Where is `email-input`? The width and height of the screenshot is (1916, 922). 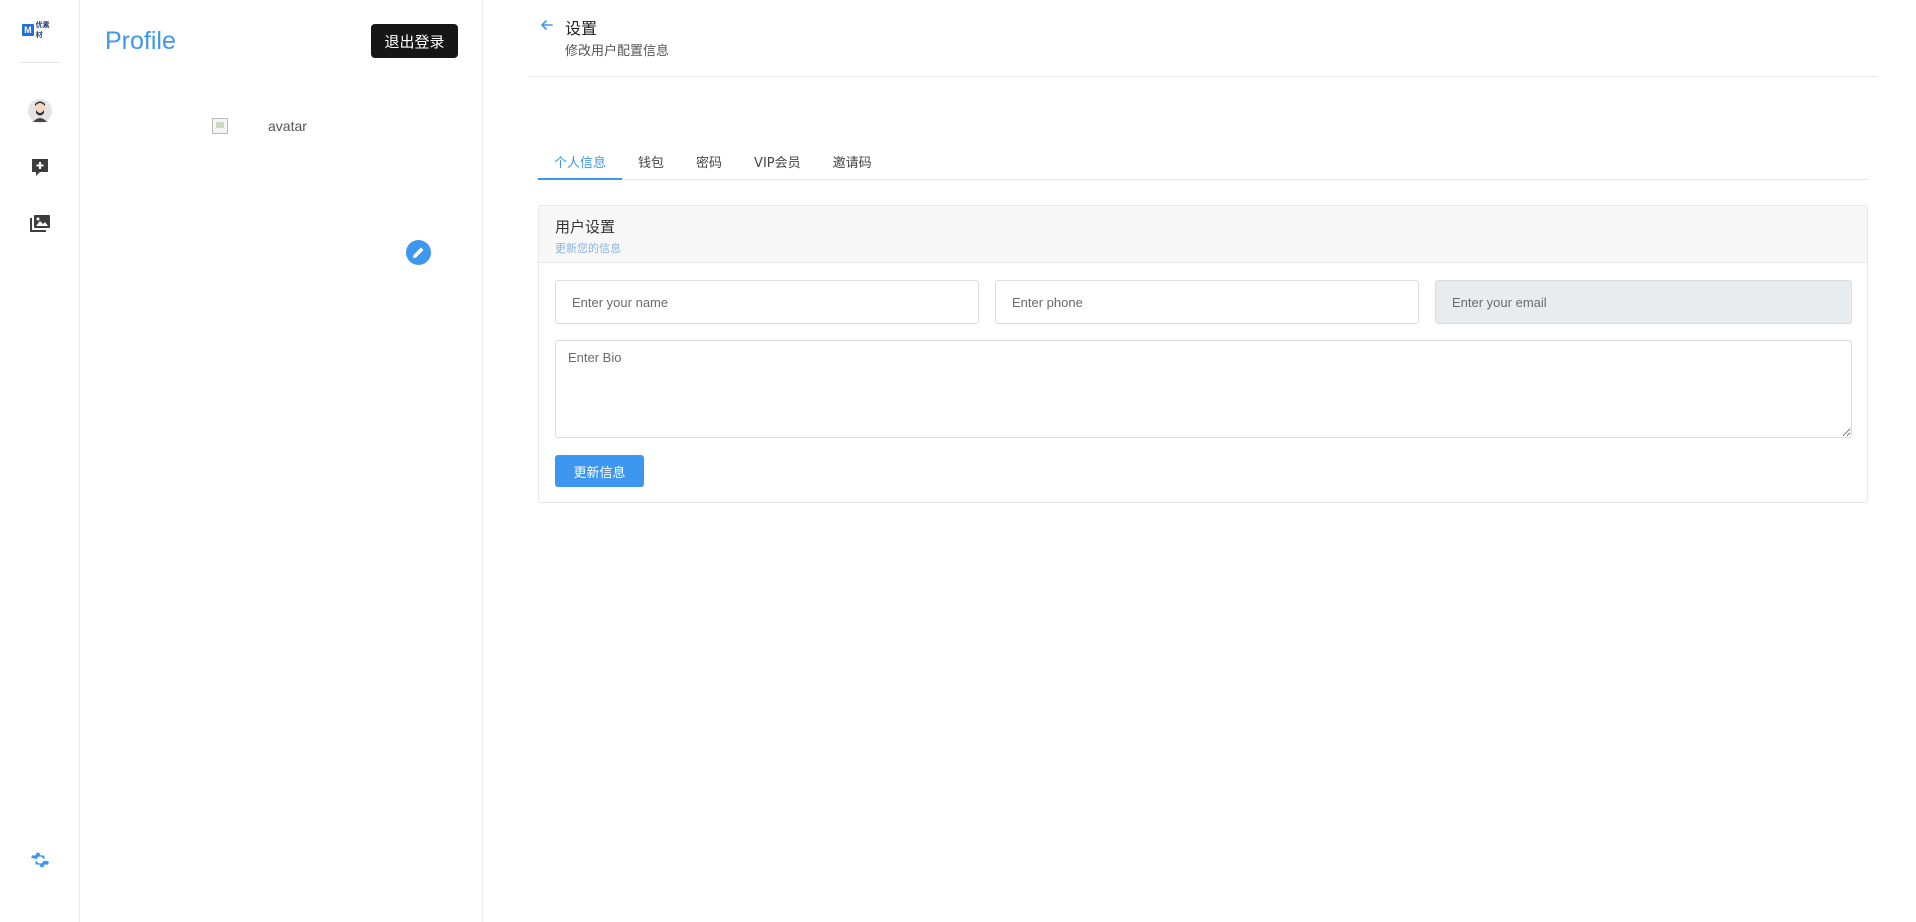 email-input is located at coordinates (1643, 302).